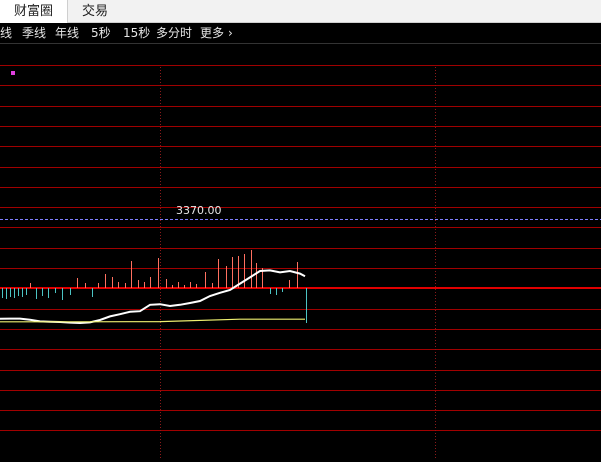  I want to click on period-partial-button: 线, so click(6, 33).